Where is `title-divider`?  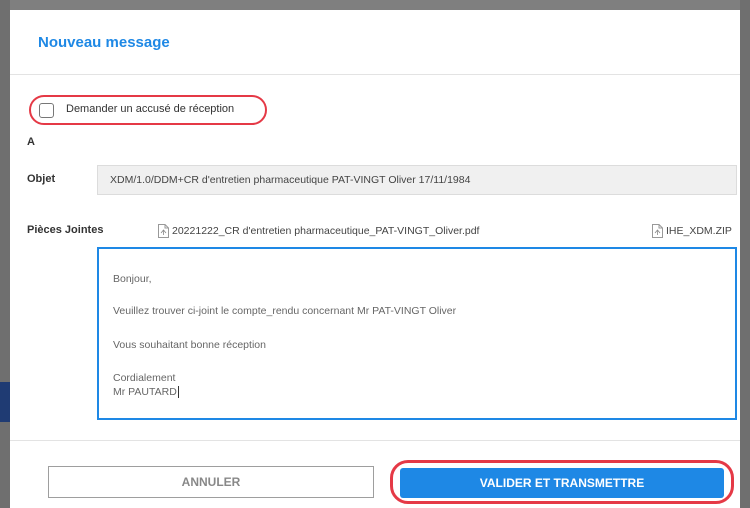
title-divider is located at coordinates (375, 74).